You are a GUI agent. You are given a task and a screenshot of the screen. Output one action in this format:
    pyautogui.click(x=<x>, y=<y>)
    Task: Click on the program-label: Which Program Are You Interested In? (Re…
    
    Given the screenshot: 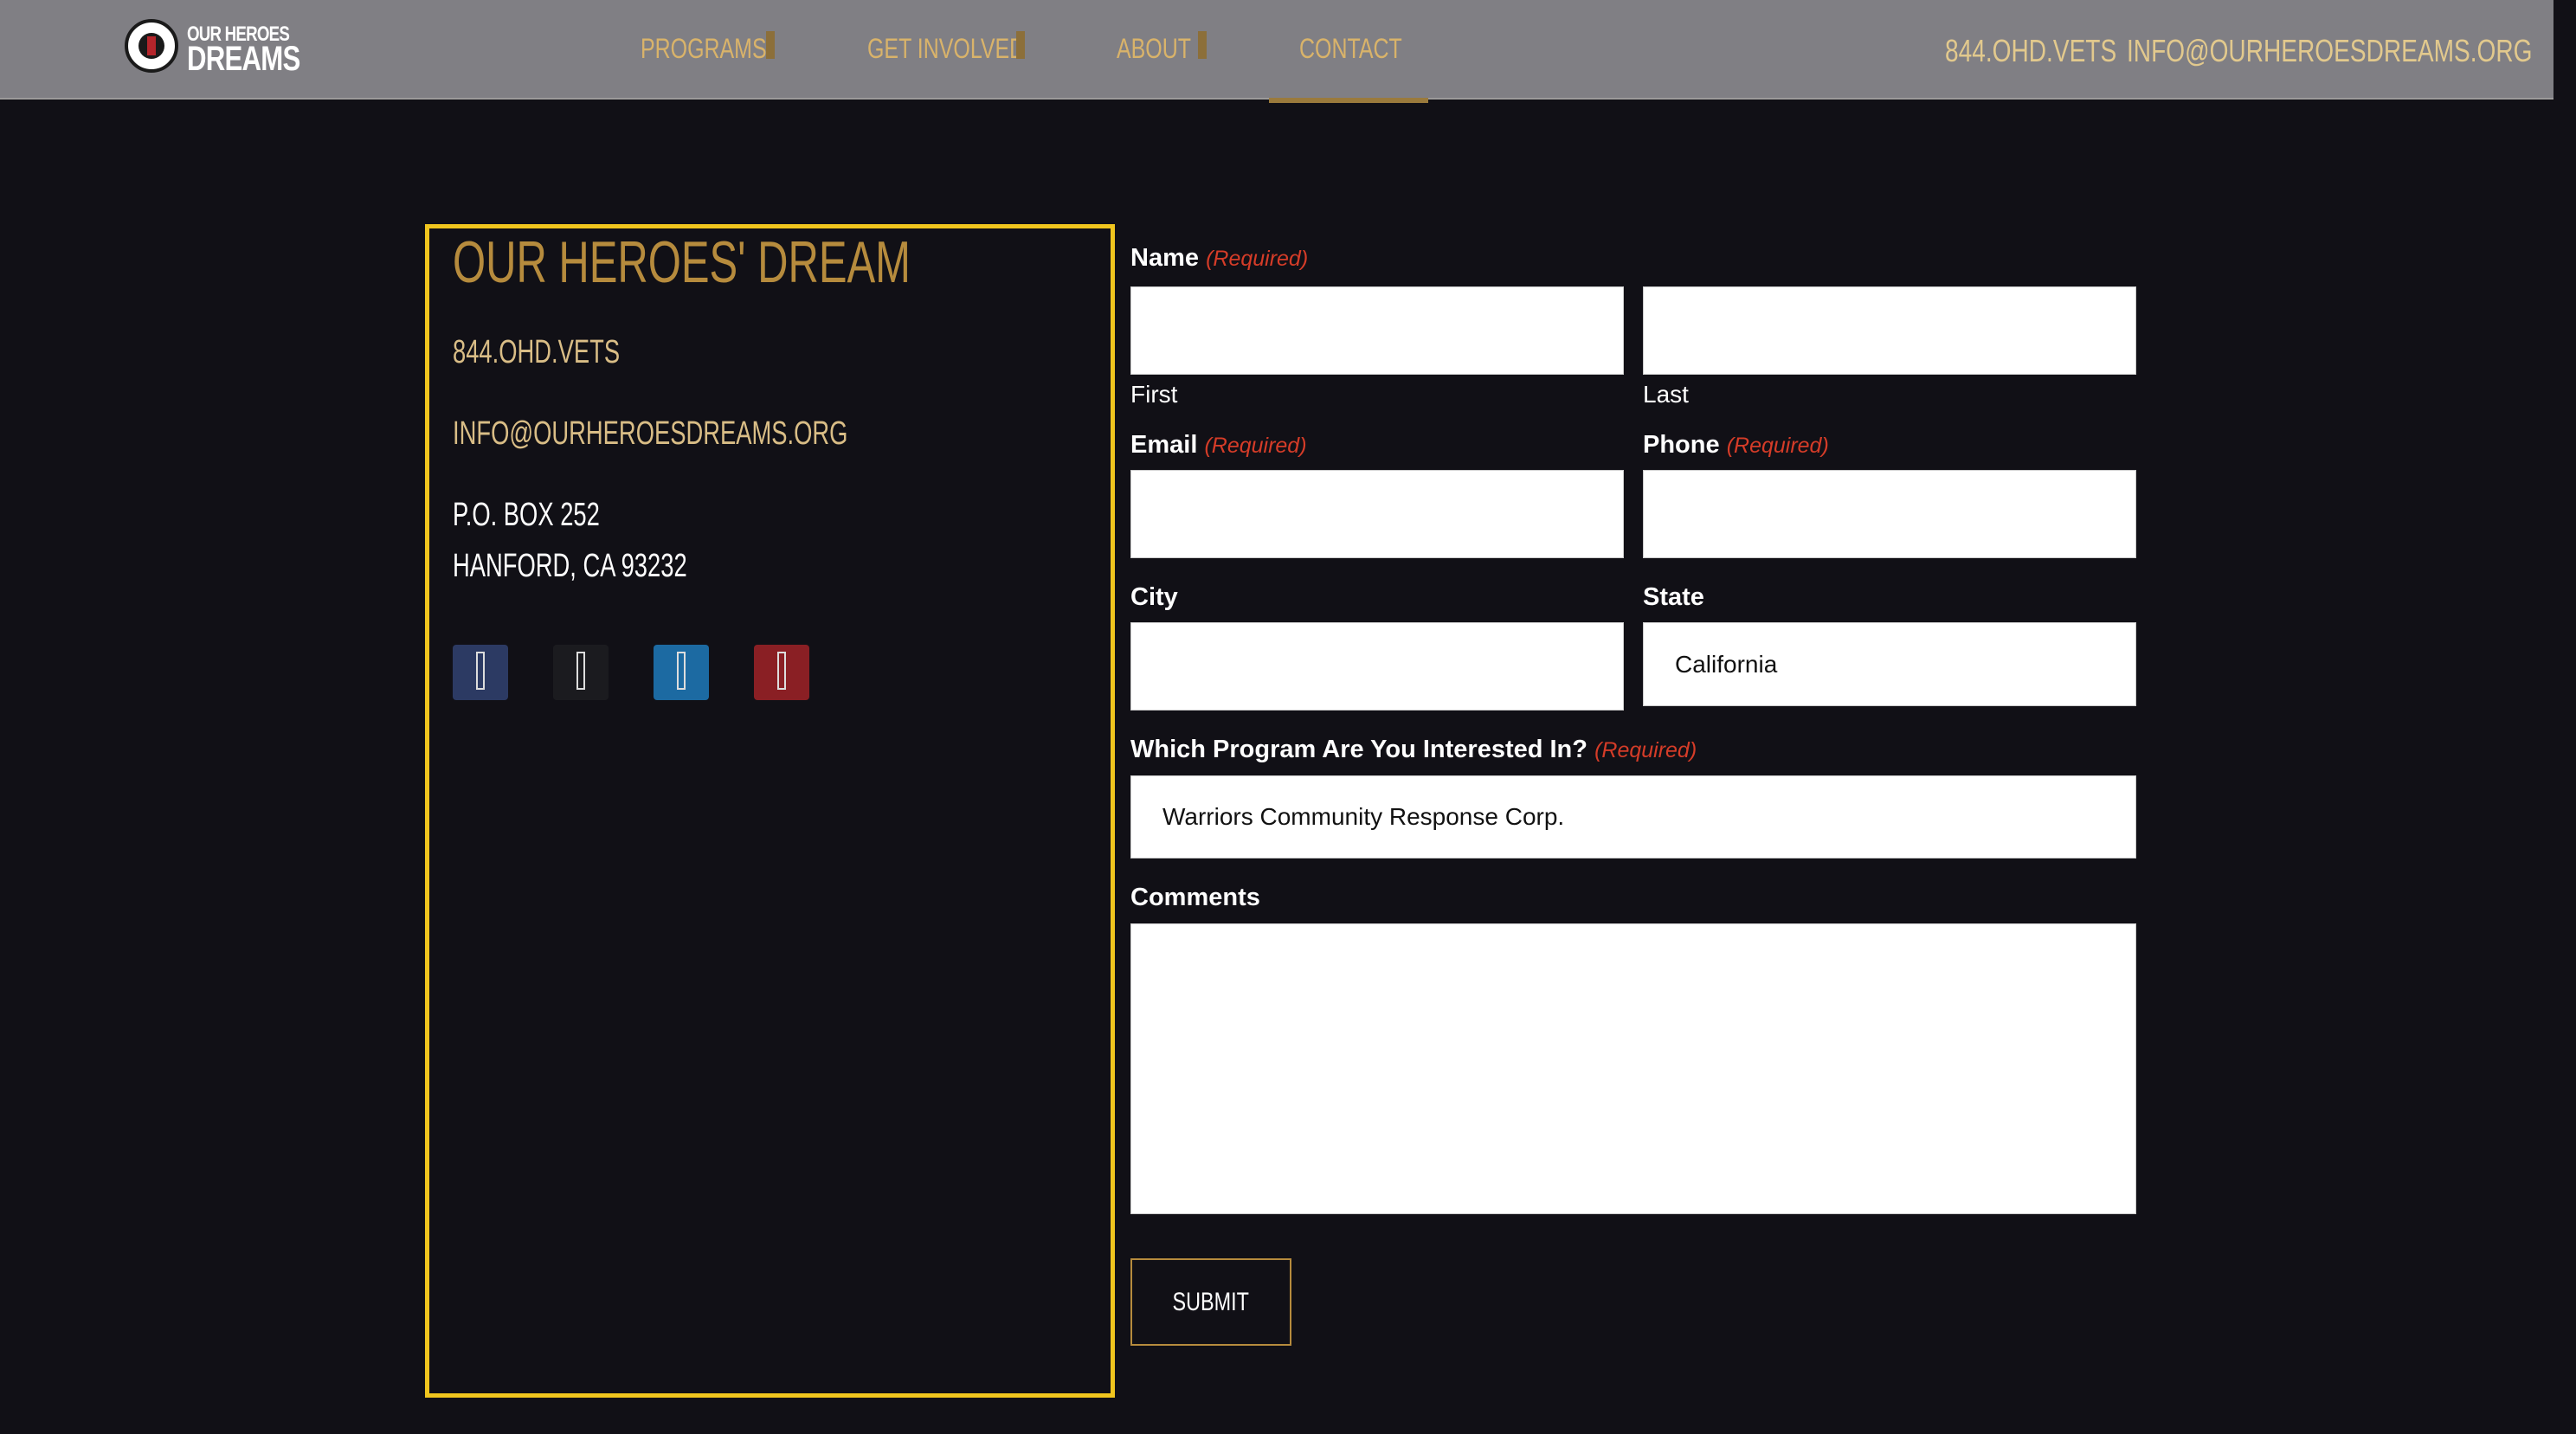 What is the action you would take?
    pyautogui.click(x=1413, y=749)
    